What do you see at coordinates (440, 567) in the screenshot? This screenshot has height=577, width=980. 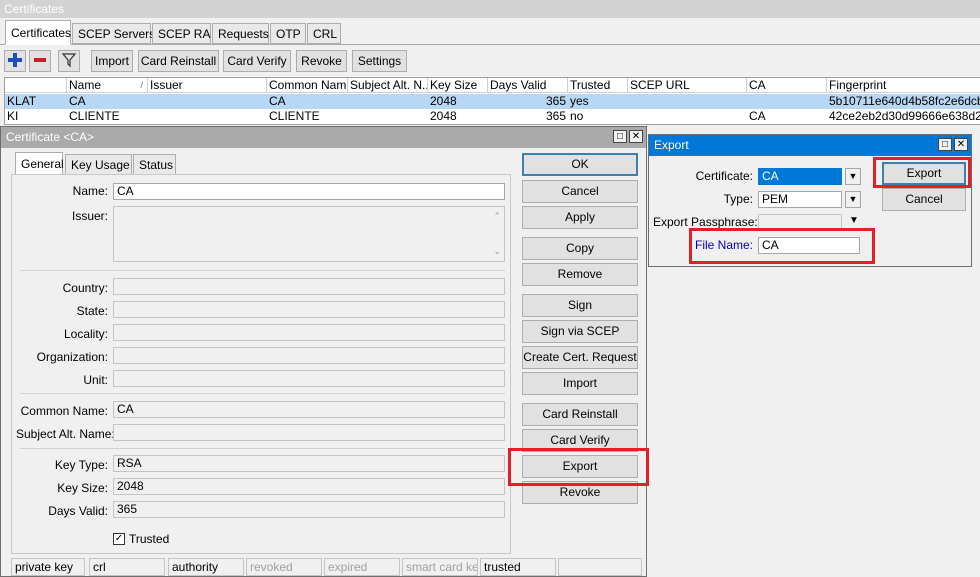 I see `status-smart-card-key: smart card key` at bounding box center [440, 567].